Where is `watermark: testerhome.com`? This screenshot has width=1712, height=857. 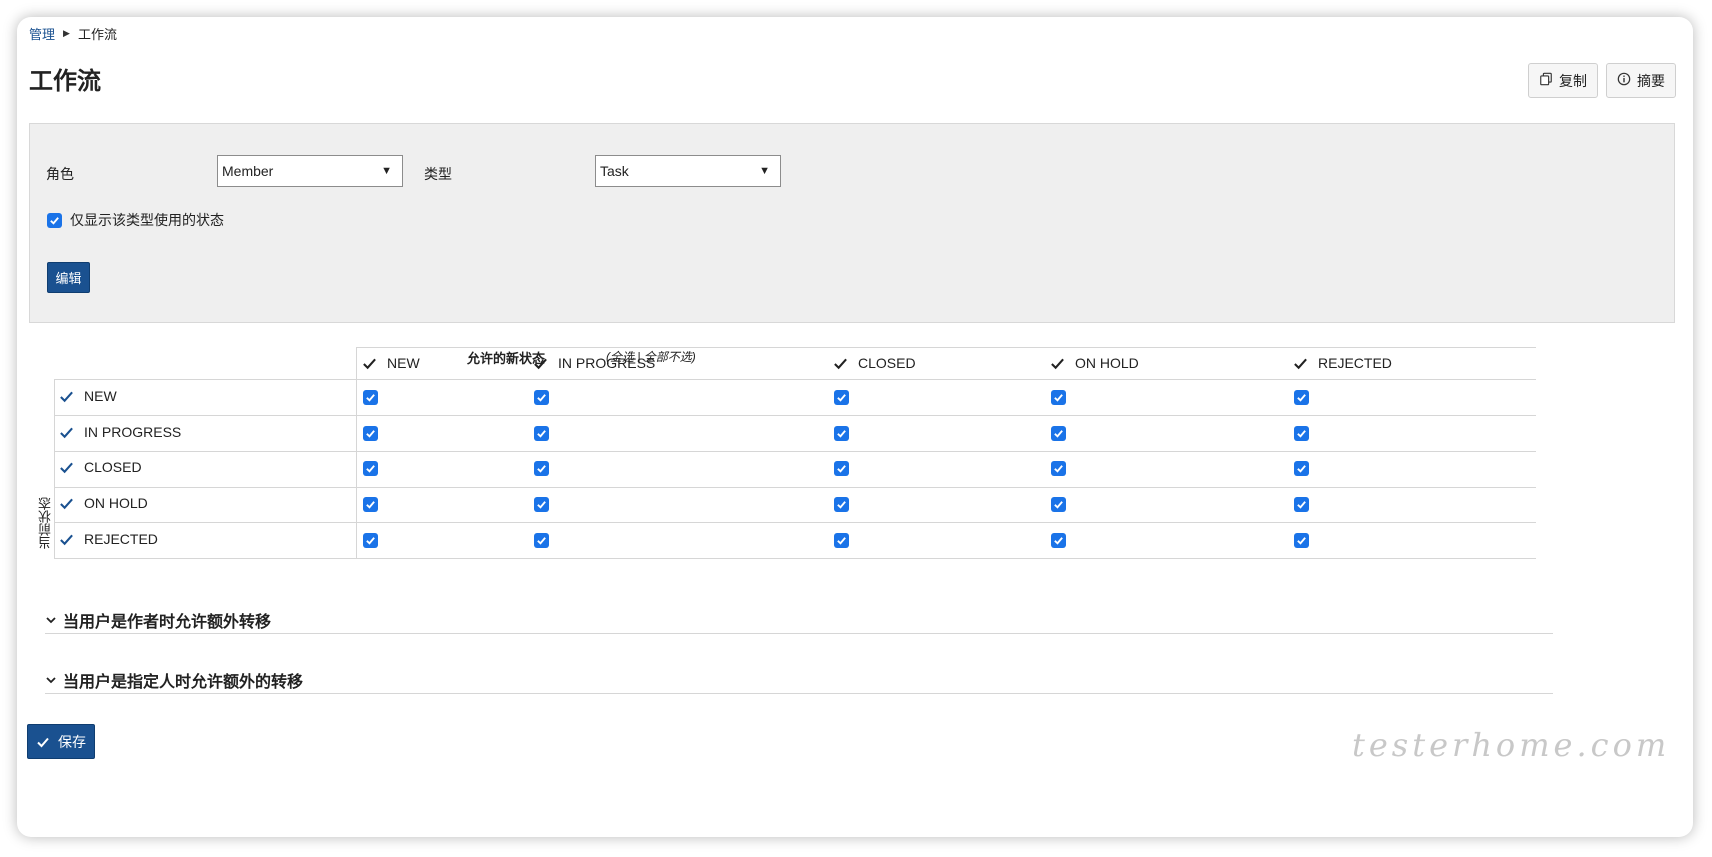
watermark: testerhome.com is located at coordinates (1511, 745).